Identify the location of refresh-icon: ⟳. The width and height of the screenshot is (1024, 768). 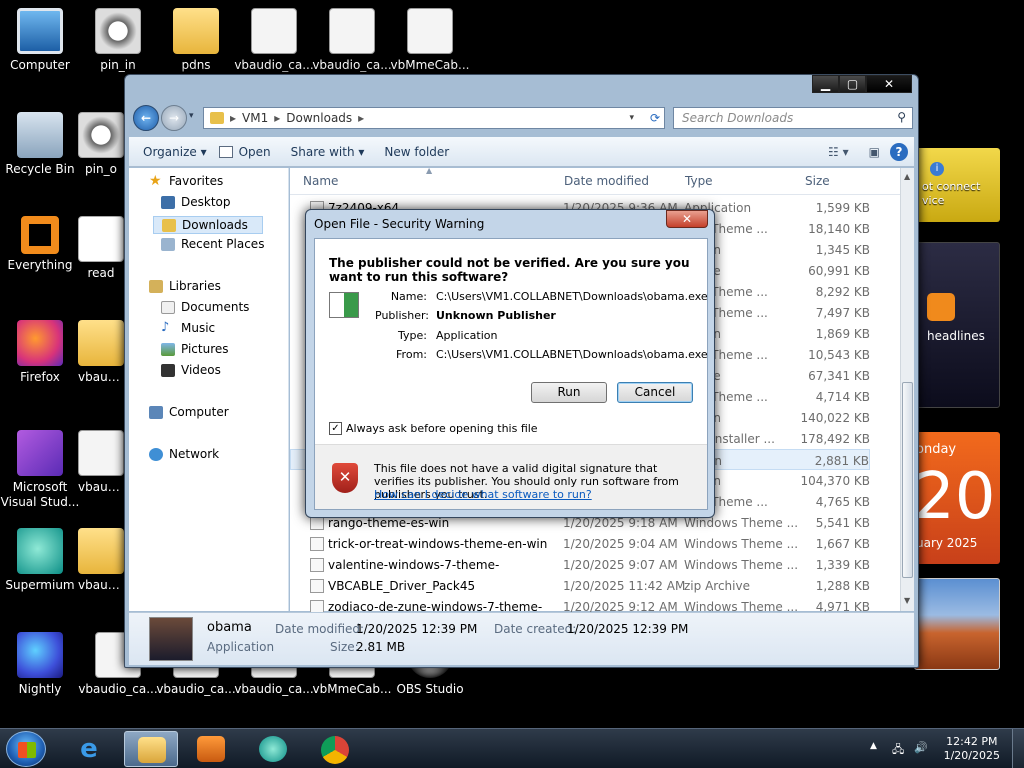
(655, 118).